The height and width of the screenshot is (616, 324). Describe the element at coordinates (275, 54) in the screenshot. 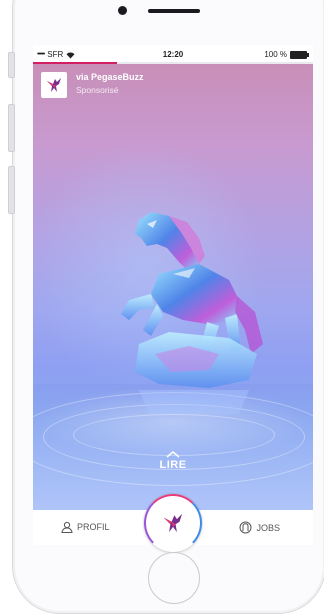

I see `battery-percent: 100 %` at that location.